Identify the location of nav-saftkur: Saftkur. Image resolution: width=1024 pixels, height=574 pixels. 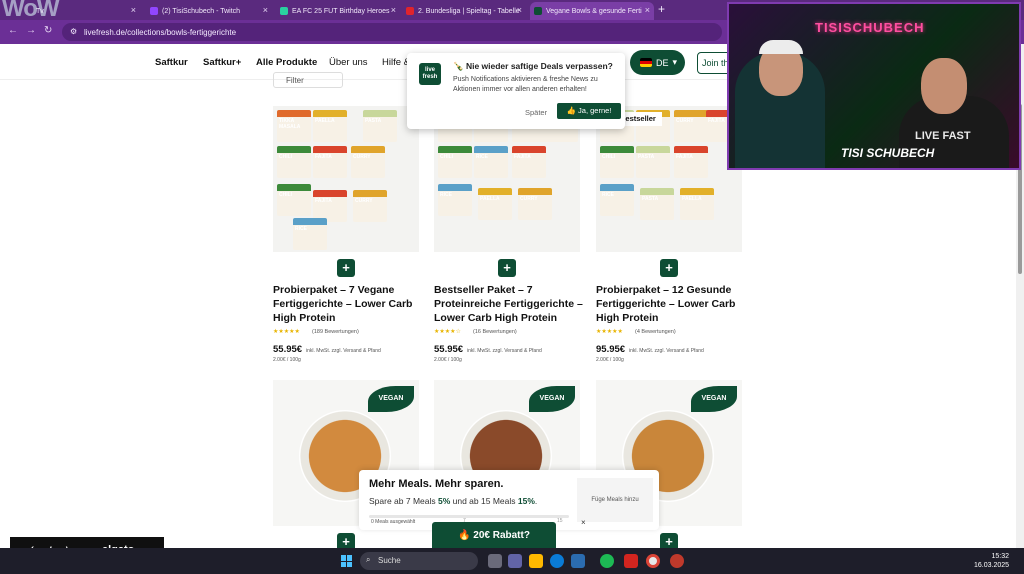
(171, 62).